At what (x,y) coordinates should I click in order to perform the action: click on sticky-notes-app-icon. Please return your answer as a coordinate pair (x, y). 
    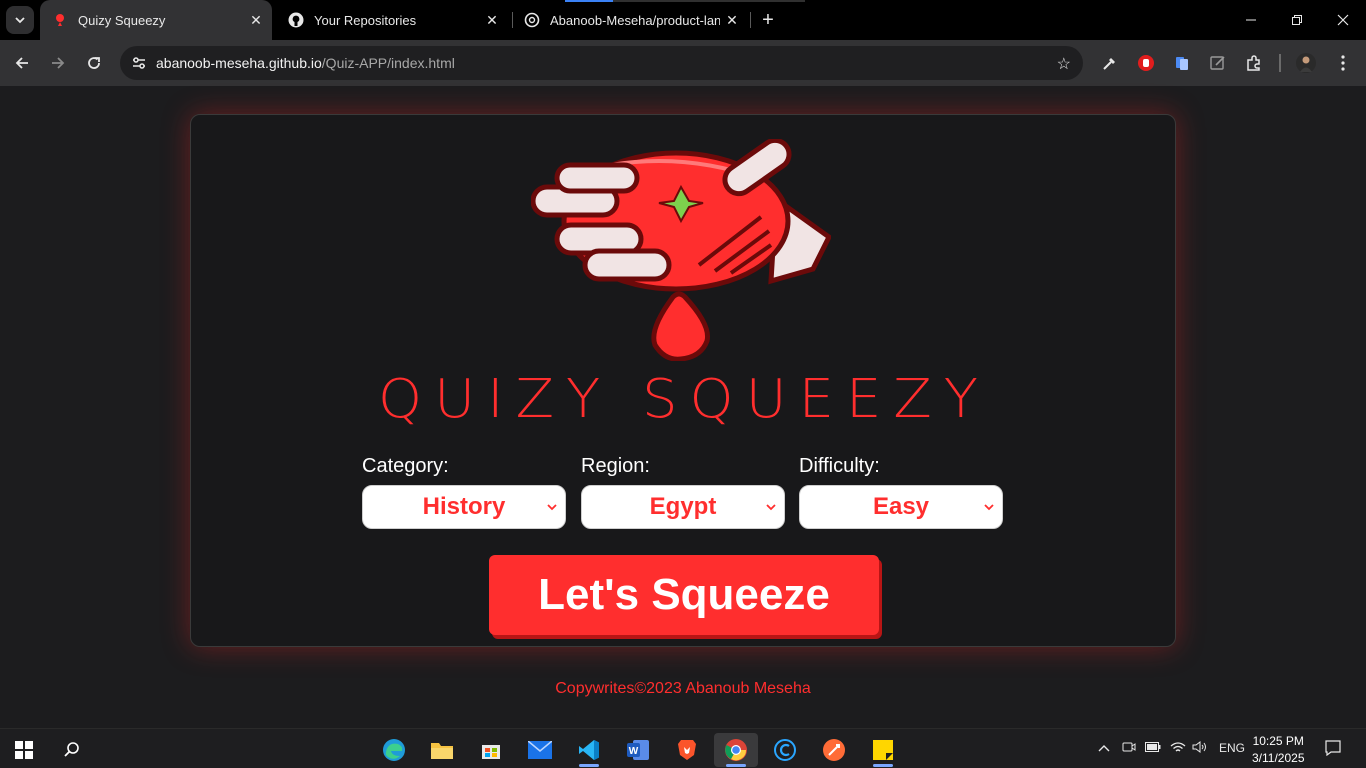
    Looking at the image, I should click on (883, 750).